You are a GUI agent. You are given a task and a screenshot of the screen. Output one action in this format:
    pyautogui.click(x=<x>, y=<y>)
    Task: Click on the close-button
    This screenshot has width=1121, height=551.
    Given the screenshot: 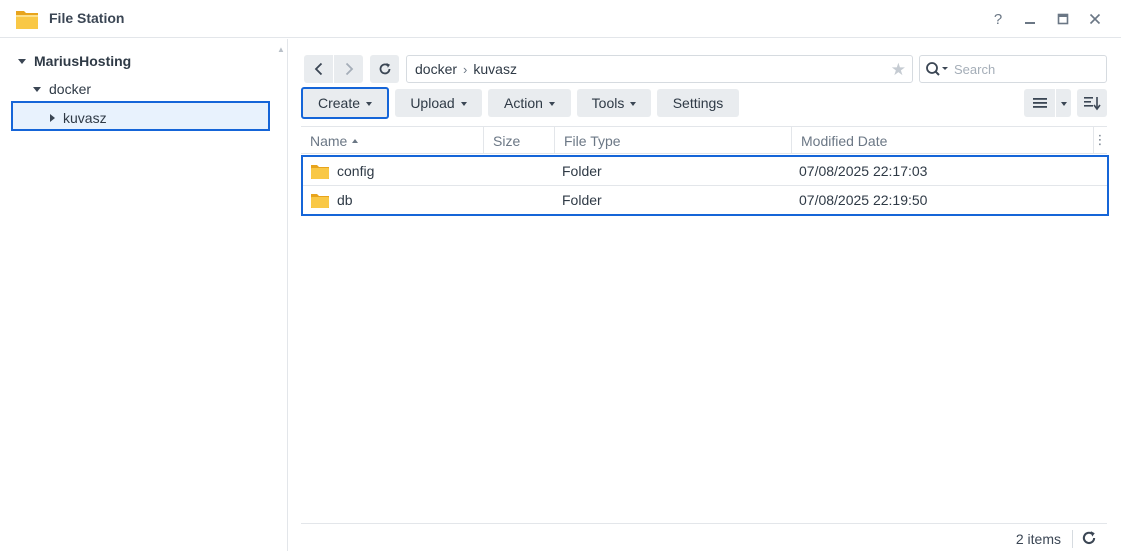 What is the action you would take?
    pyautogui.click(x=1095, y=19)
    